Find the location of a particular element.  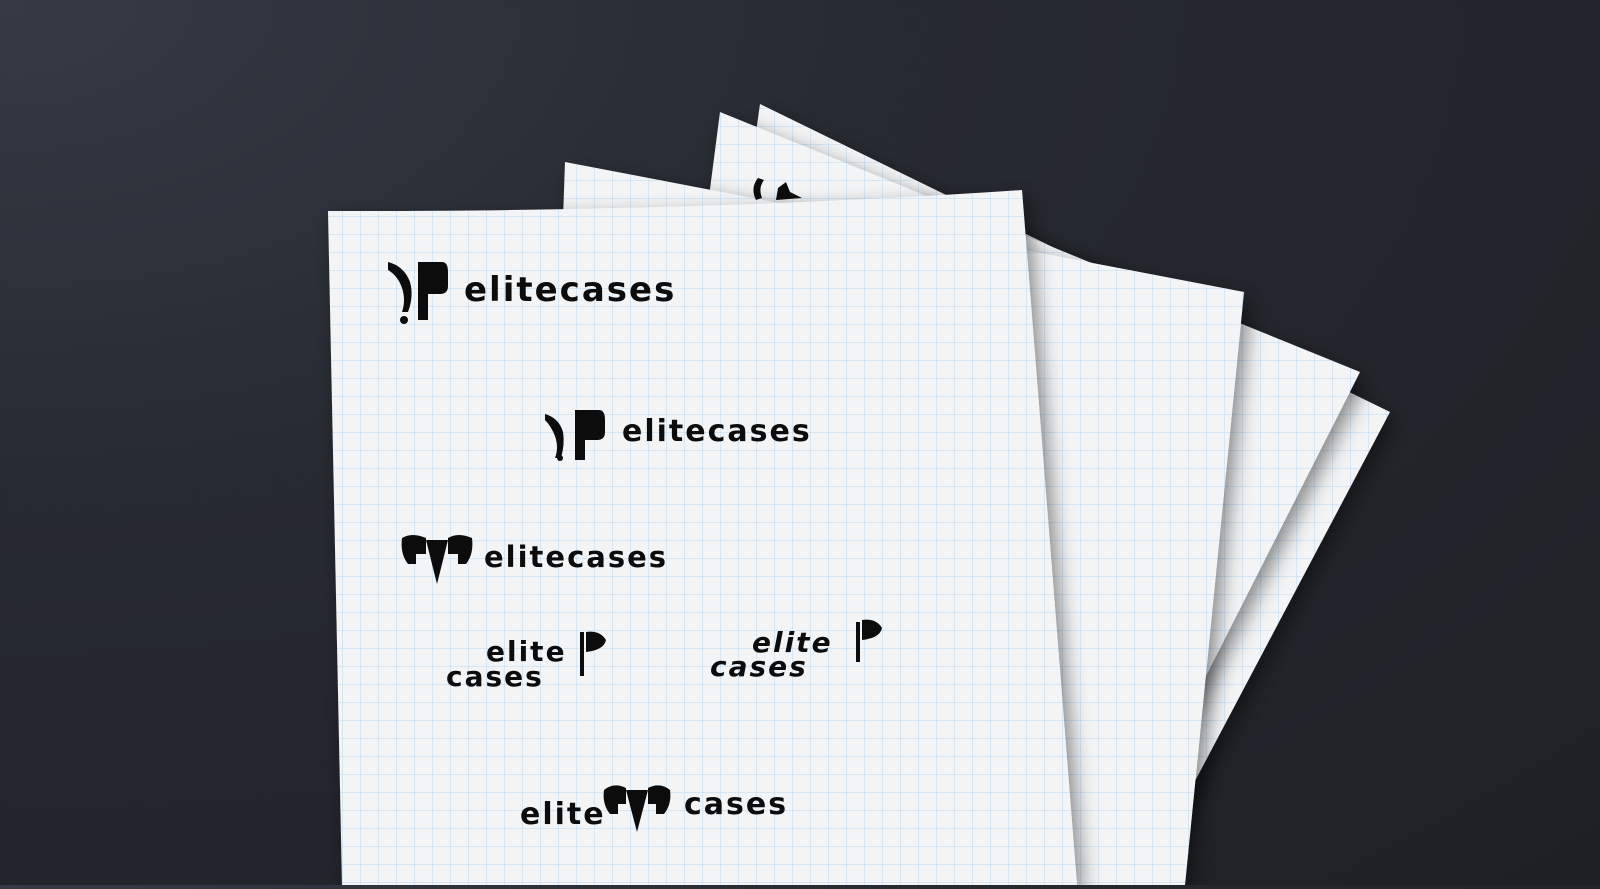

wordmark-6-left: elite is located at coordinates (563, 814).